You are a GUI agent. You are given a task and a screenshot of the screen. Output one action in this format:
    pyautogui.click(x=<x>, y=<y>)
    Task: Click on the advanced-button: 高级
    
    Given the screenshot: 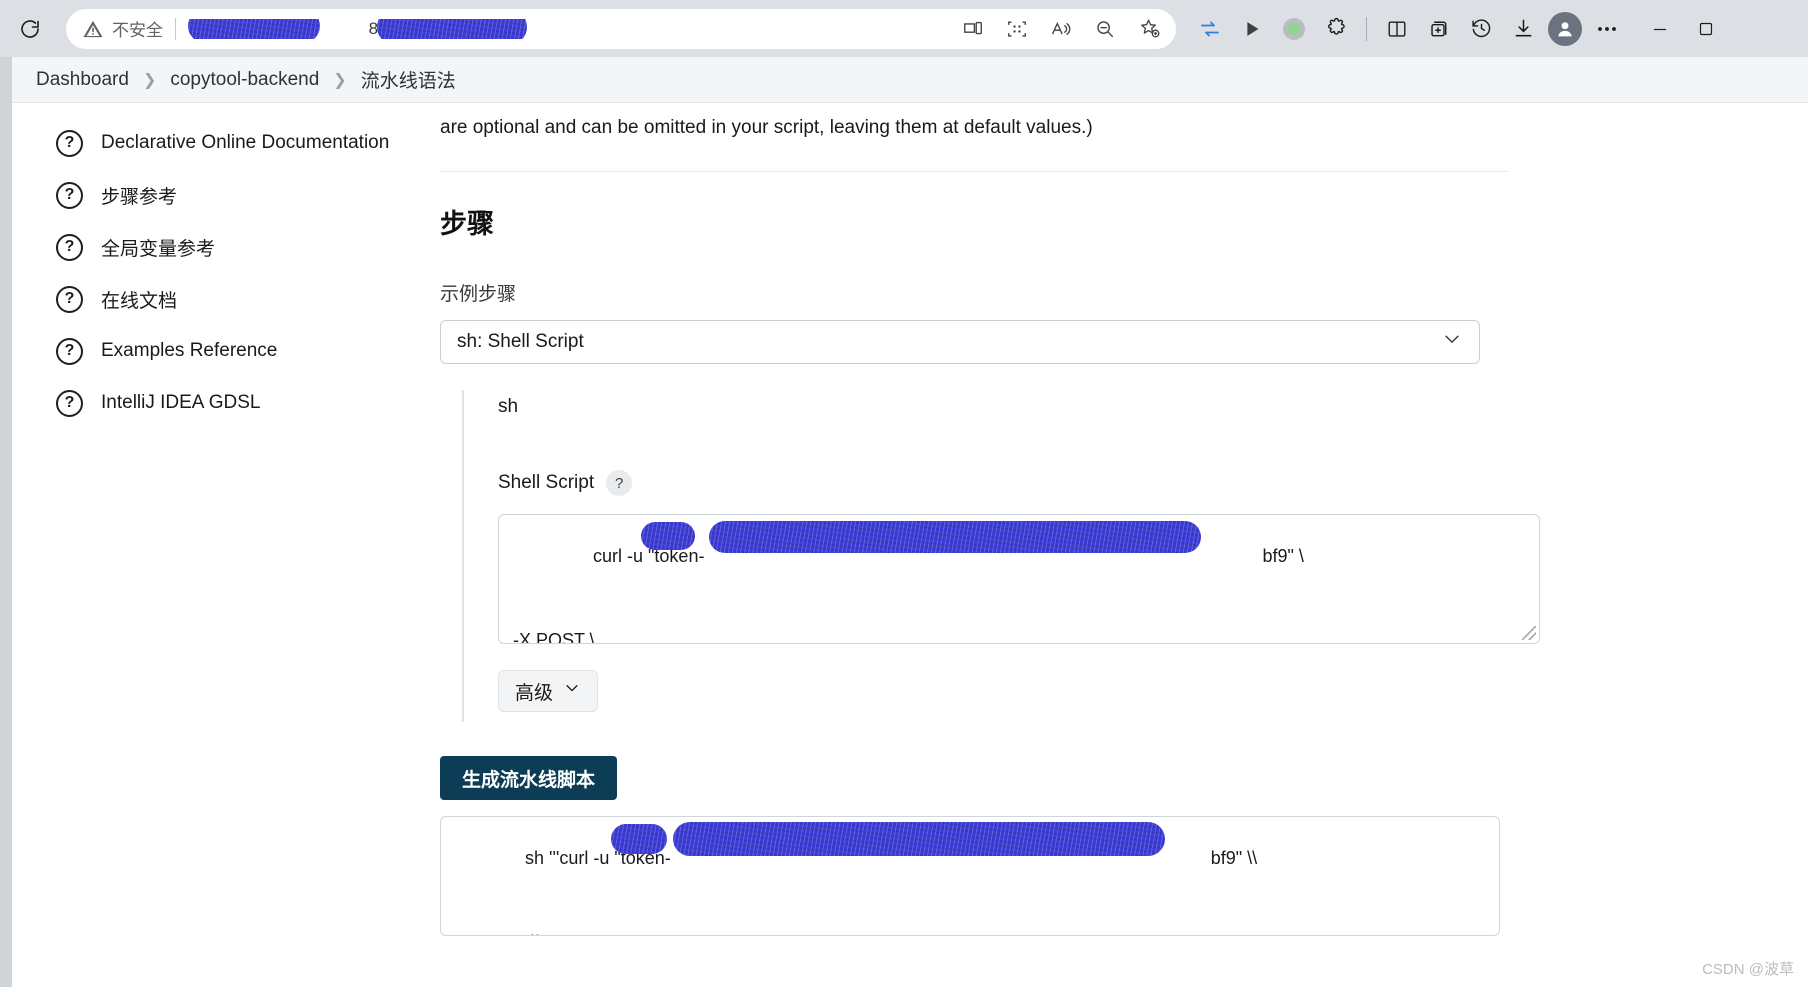 What is the action you would take?
    pyautogui.click(x=548, y=691)
    